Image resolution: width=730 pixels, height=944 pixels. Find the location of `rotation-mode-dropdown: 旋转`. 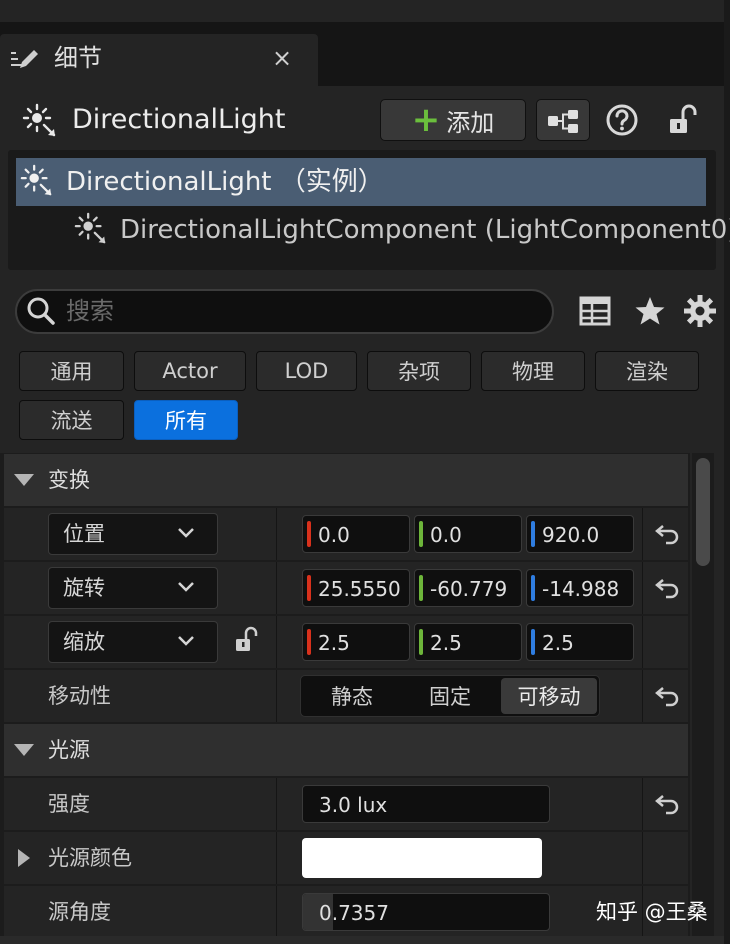

rotation-mode-dropdown: 旋转 is located at coordinates (133, 588).